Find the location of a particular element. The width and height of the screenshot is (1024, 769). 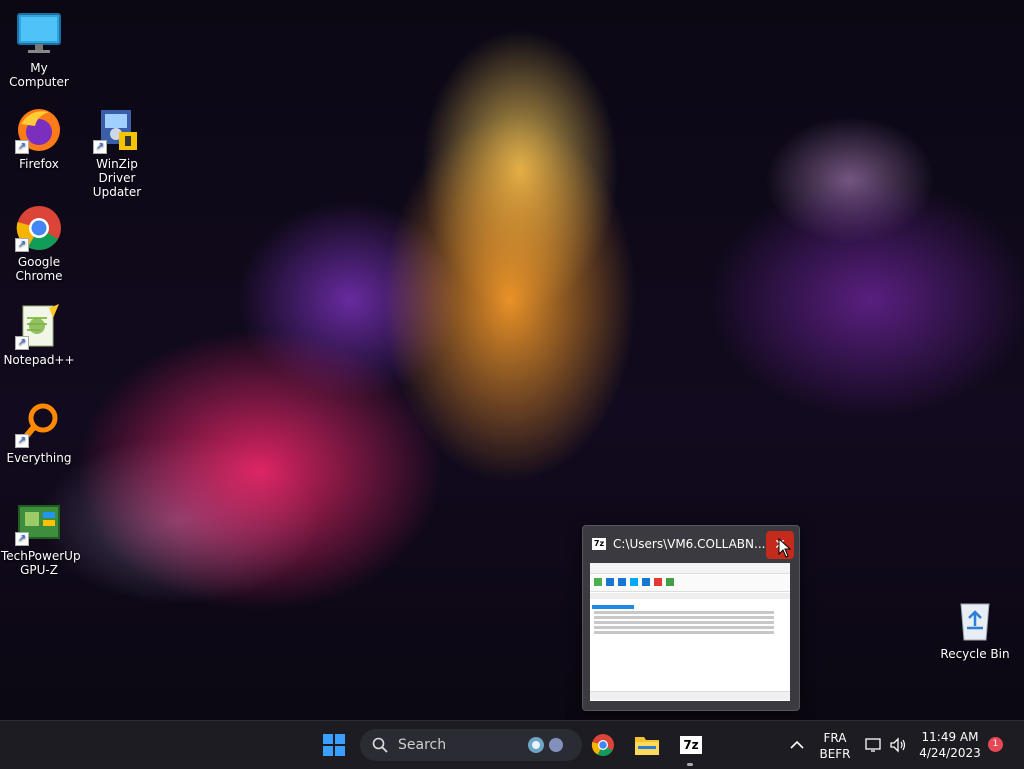

desktop-icon-notepad-plus-plus: ↗ Notepad++ is located at coordinates (39, 334).